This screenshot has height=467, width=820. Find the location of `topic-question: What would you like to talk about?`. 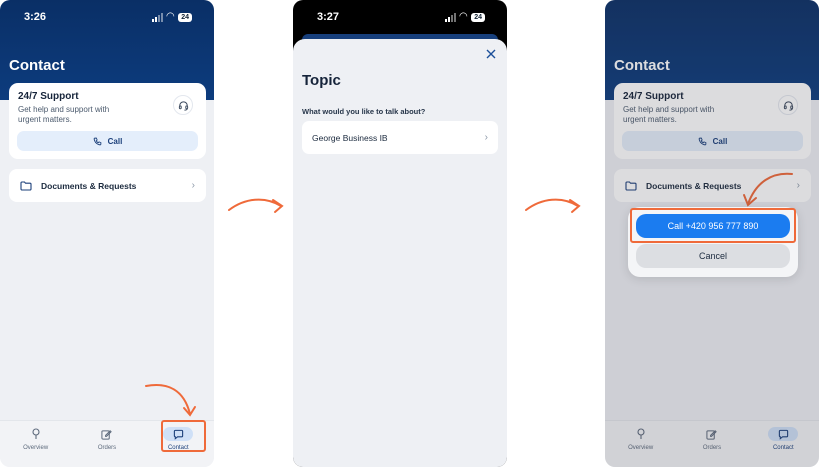

topic-question: What would you like to talk about? is located at coordinates (364, 111).